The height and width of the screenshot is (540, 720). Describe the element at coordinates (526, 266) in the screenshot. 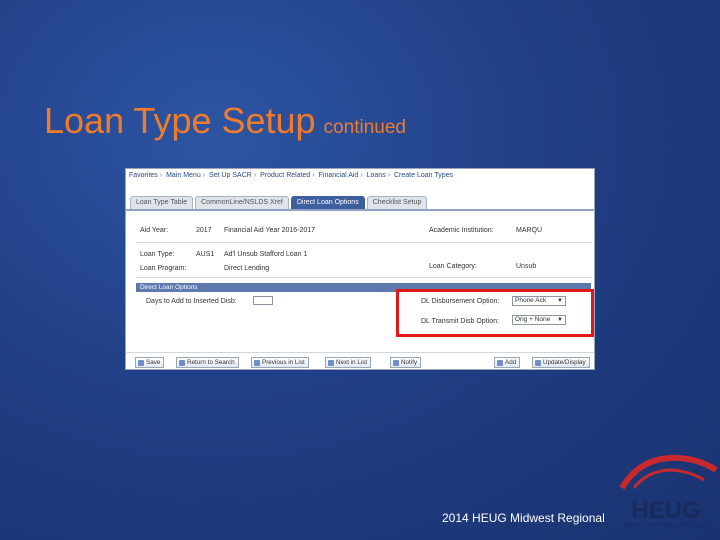

I see `loan-category-value: Unsub` at that location.